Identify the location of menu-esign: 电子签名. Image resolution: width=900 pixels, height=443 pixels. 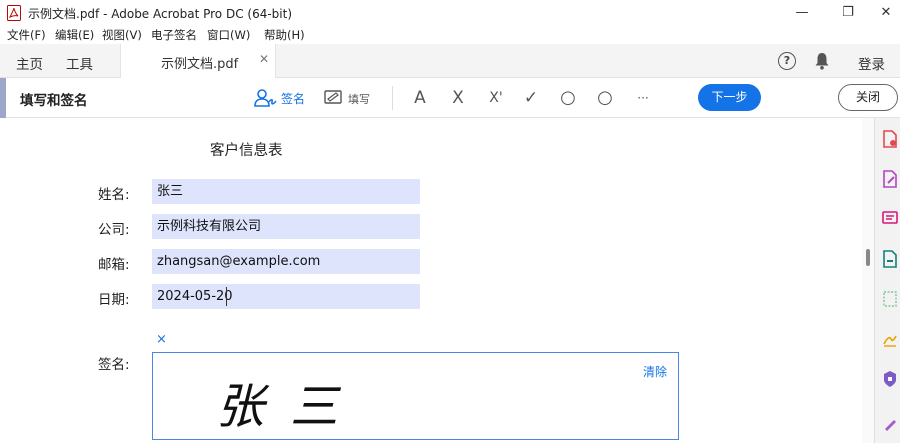
(174, 35).